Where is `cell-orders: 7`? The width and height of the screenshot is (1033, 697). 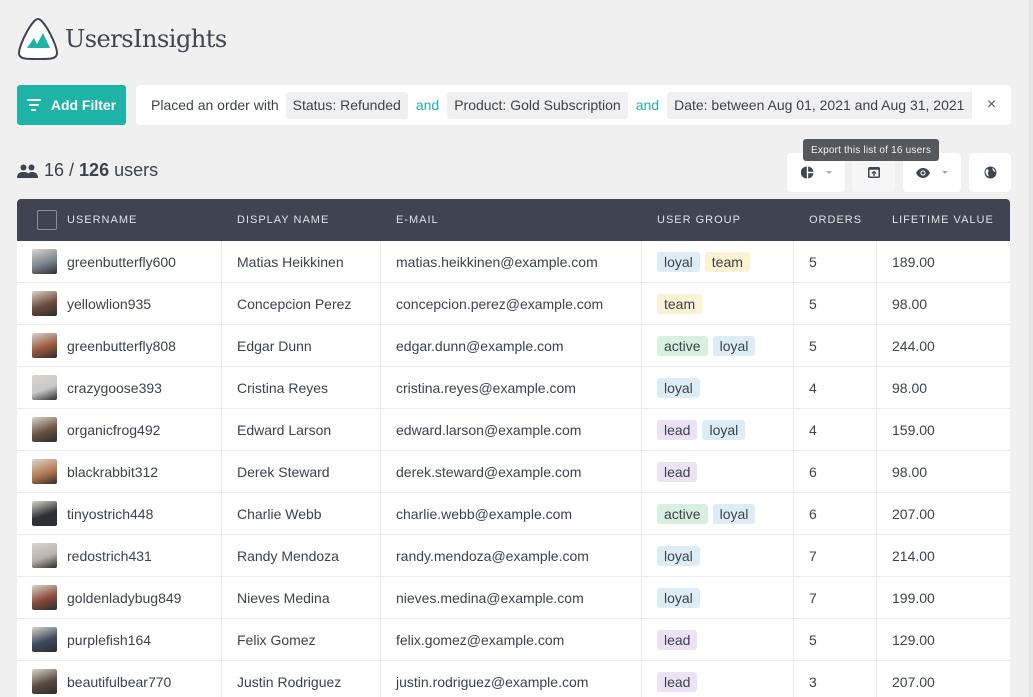 cell-orders: 7 is located at coordinates (835, 555).